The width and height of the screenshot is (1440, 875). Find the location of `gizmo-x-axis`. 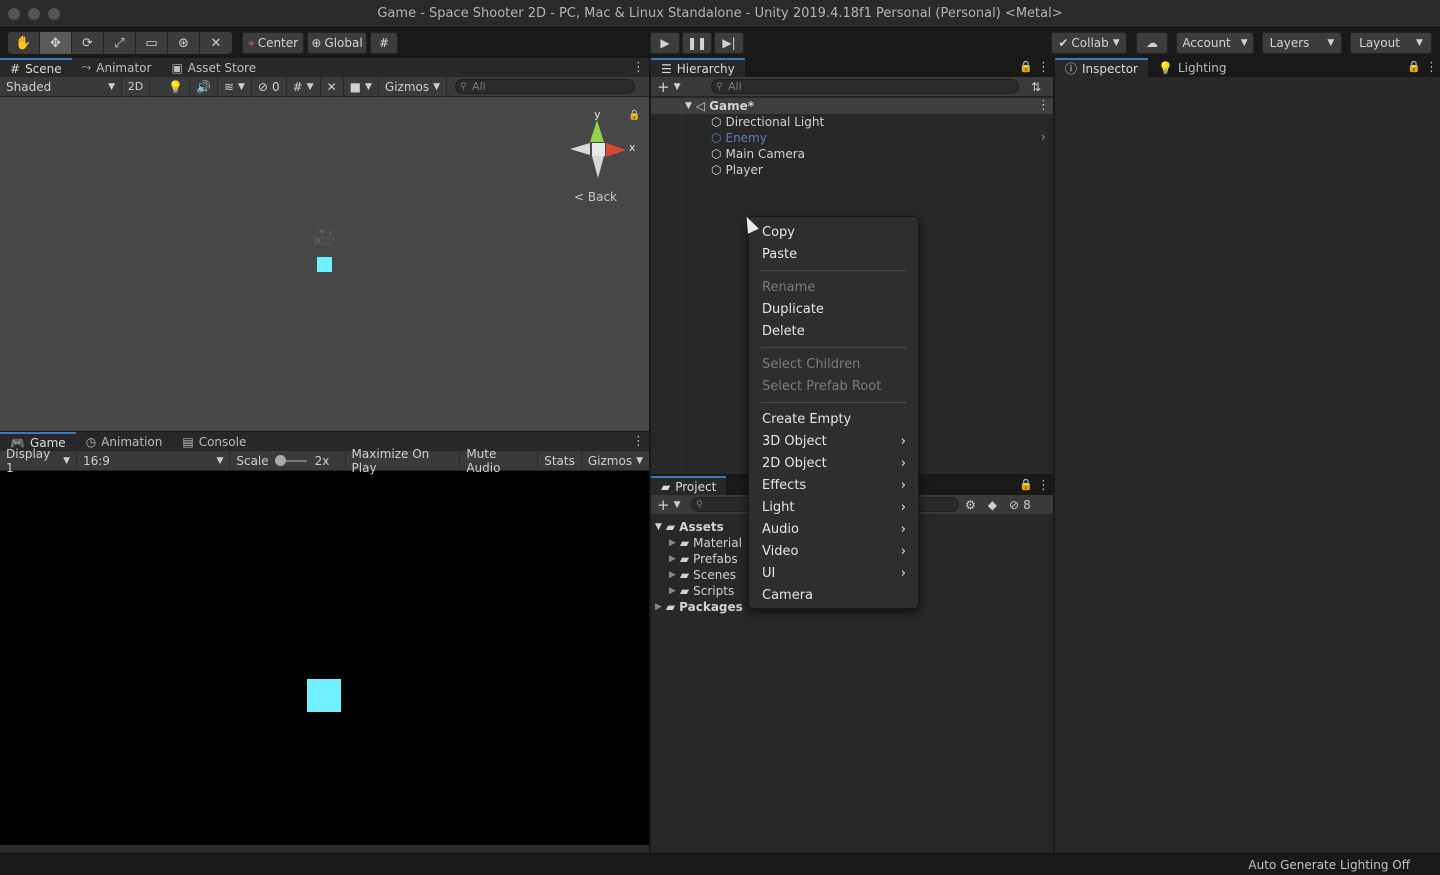

gizmo-x-axis is located at coordinates (616, 150).